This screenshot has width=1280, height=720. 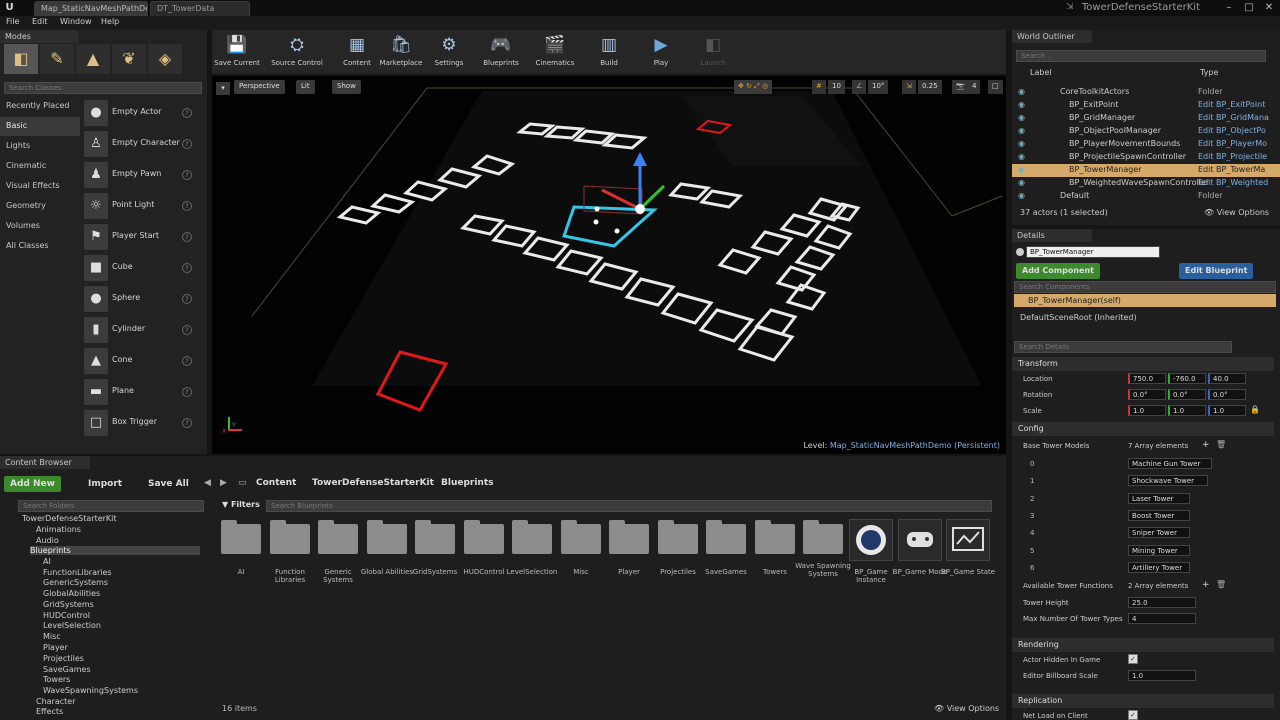 I want to click on tower-model-dropdown: Boost Tower, so click(x=1159, y=515).